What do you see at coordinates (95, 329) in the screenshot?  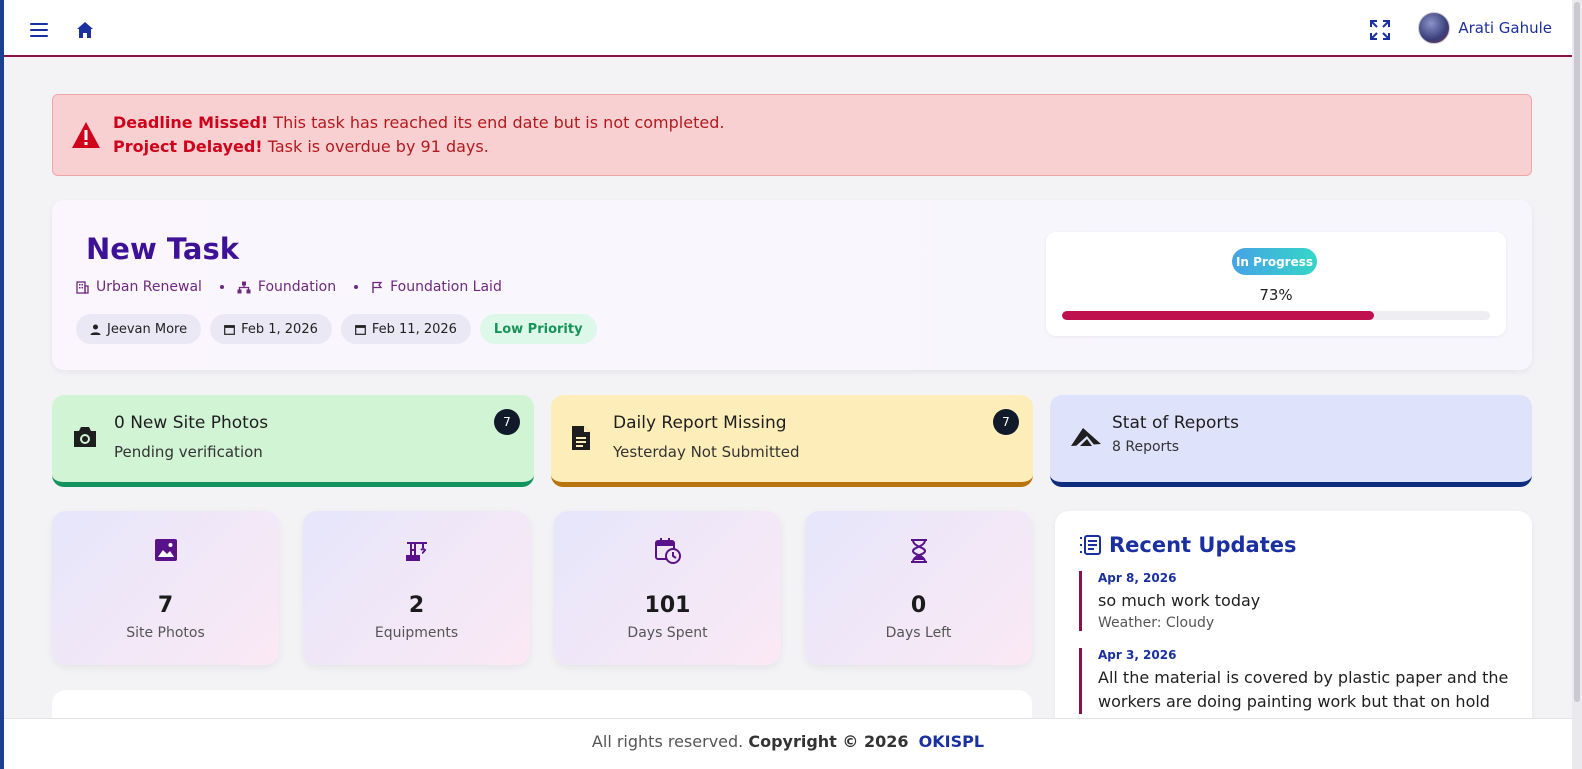 I see `user-icon` at bounding box center [95, 329].